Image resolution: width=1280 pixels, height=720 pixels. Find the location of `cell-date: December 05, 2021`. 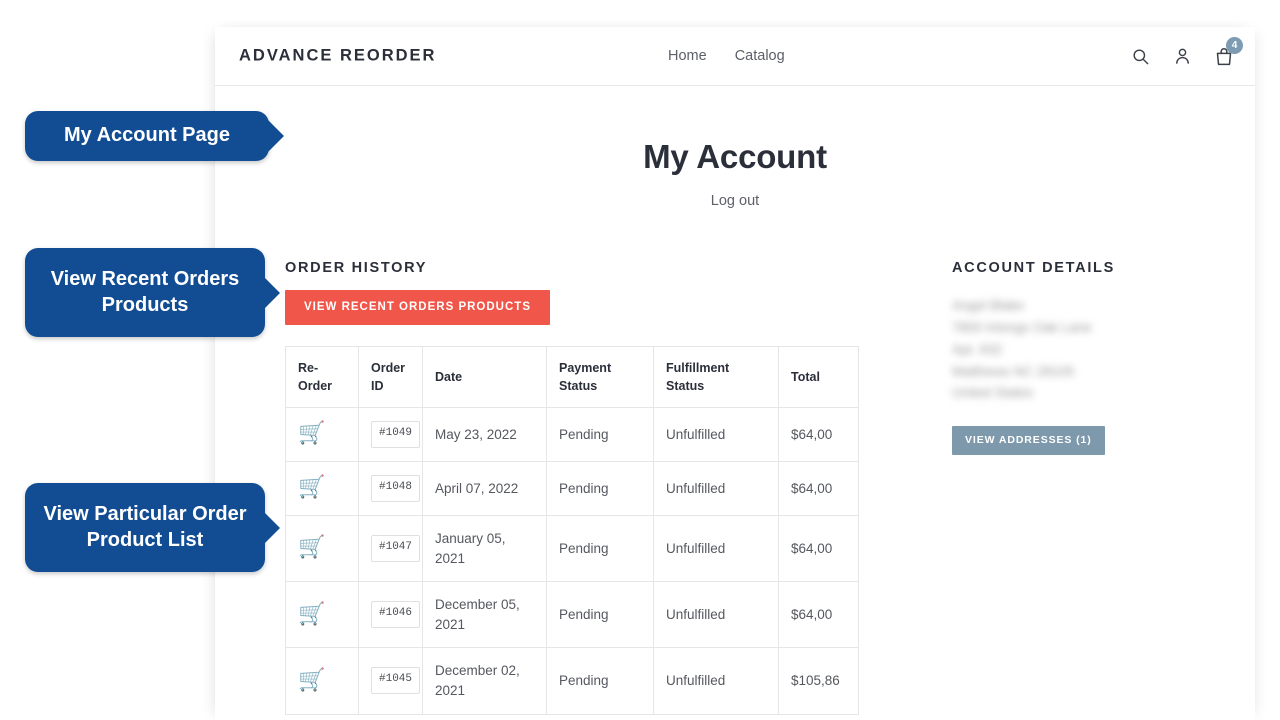

cell-date: December 05, 2021 is located at coordinates (484, 615).